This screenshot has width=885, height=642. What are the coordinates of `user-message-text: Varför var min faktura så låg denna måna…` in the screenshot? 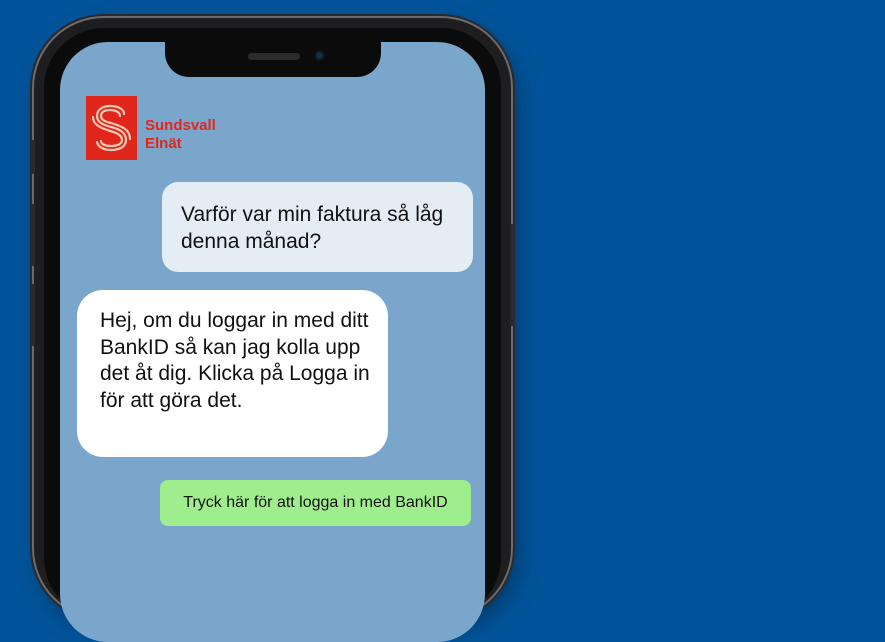 It's located at (312, 228).